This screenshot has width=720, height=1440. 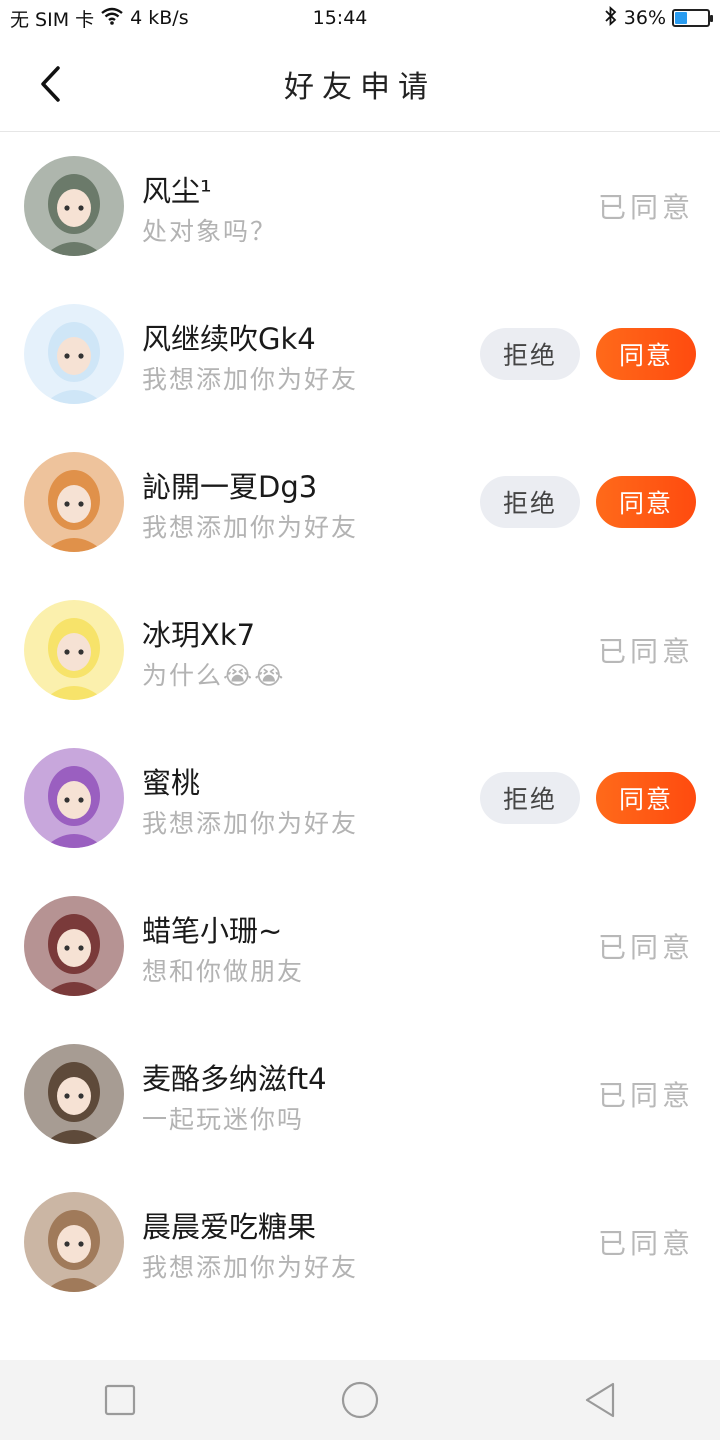 What do you see at coordinates (360, 650) in the screenshot?
I see `request-row: 冰玥Xk7 为什么😭😭 已同意` at bounding box center [360, 650].